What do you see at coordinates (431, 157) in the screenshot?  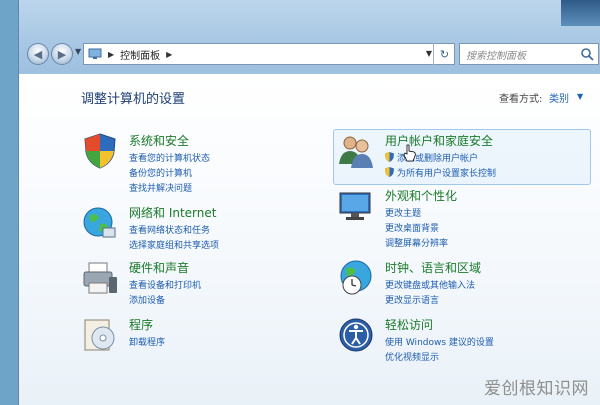 I see `category-link: 添加或删除用户帐户` at bounding box center [431, 157].